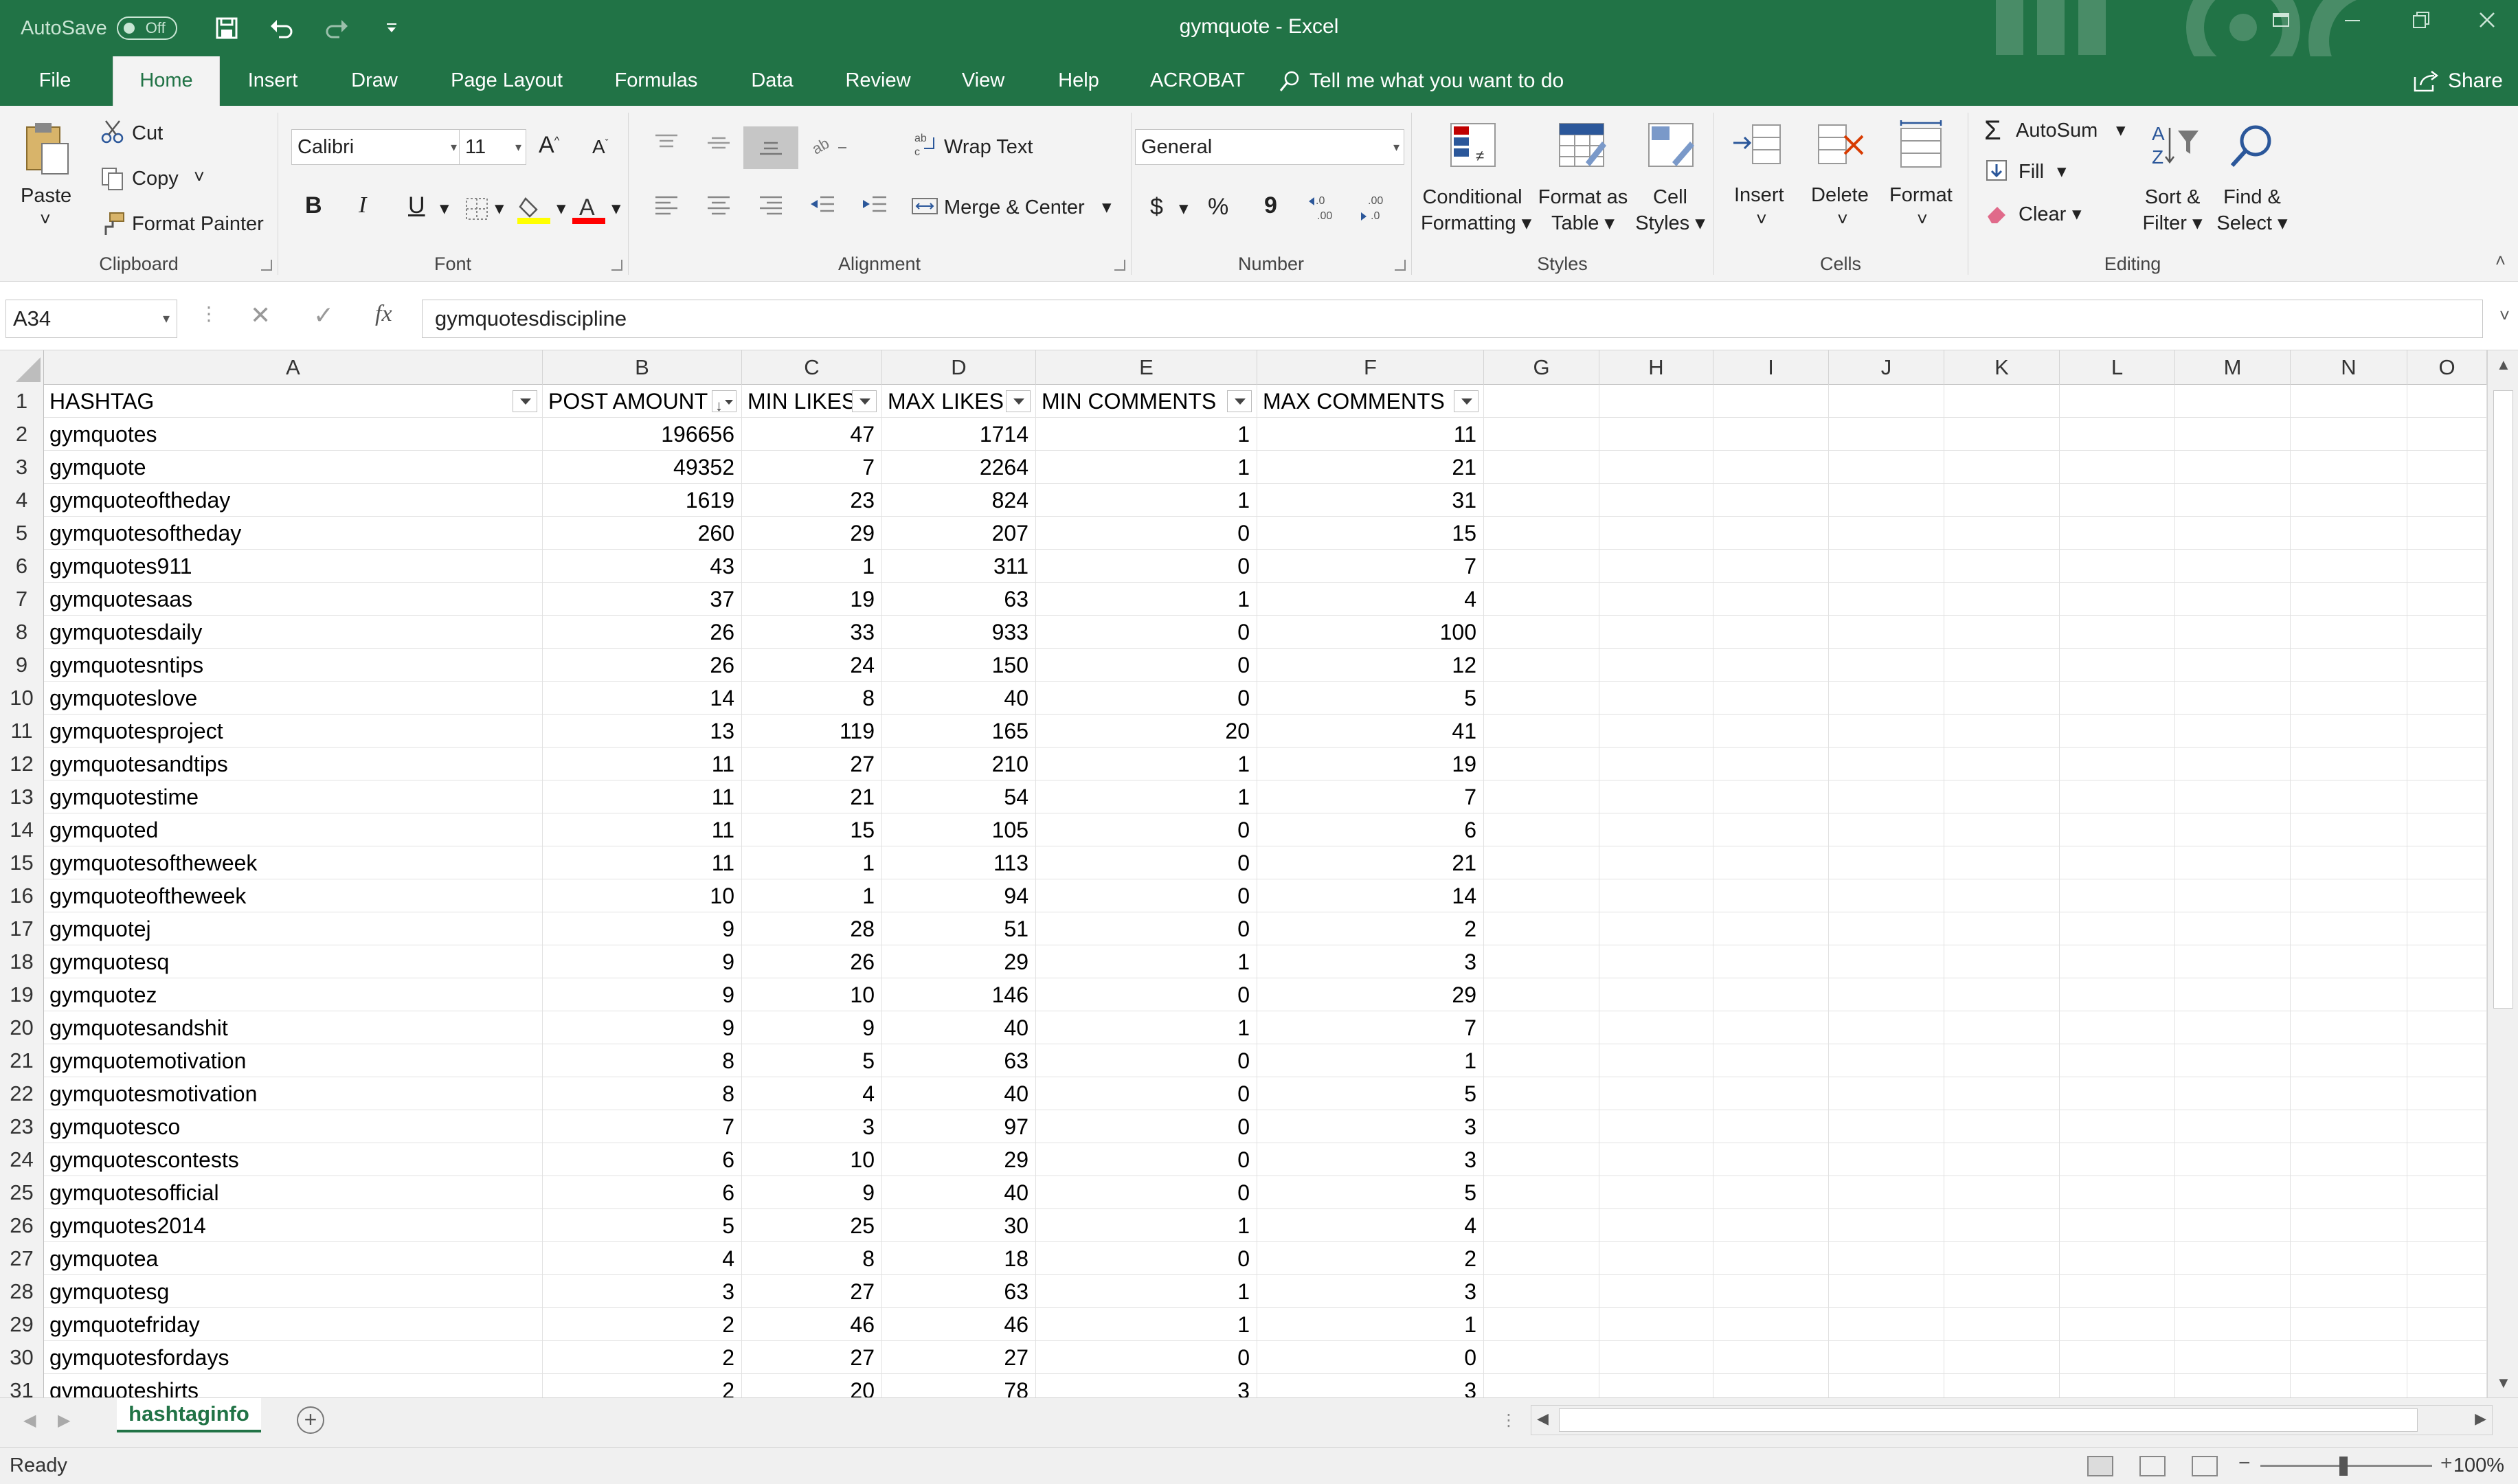 This screenshot has width=2518, height=1484. I want to click on value-cell: 15, so click(1370, 533).